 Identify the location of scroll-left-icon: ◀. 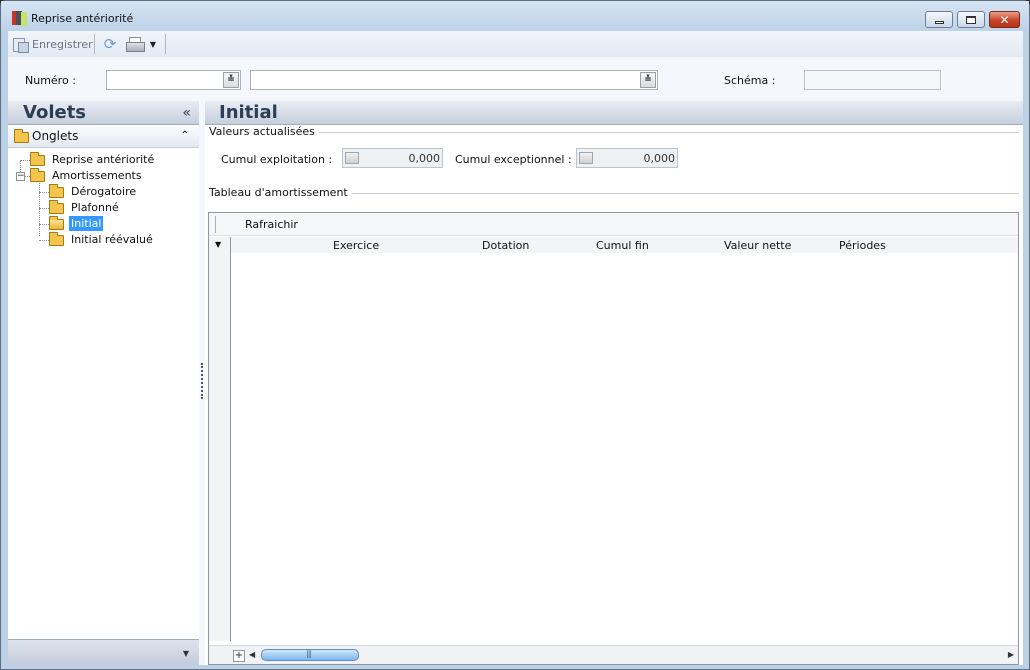
(252, 654).